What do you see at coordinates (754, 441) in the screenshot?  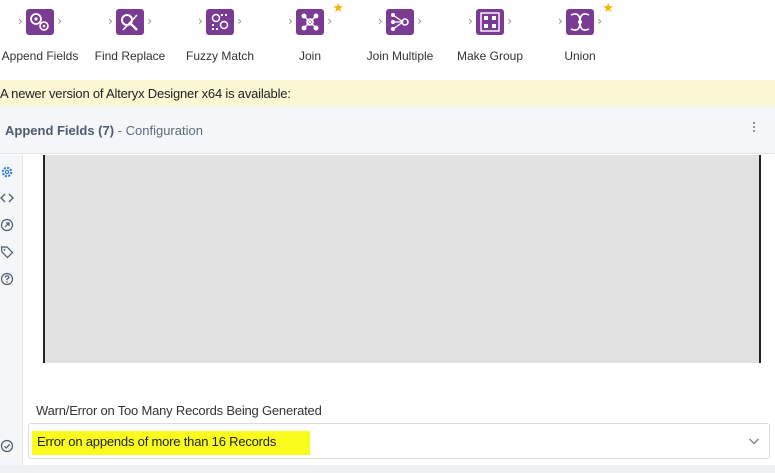 I see `chevron-down-icon` at bounding box center [754, 441].